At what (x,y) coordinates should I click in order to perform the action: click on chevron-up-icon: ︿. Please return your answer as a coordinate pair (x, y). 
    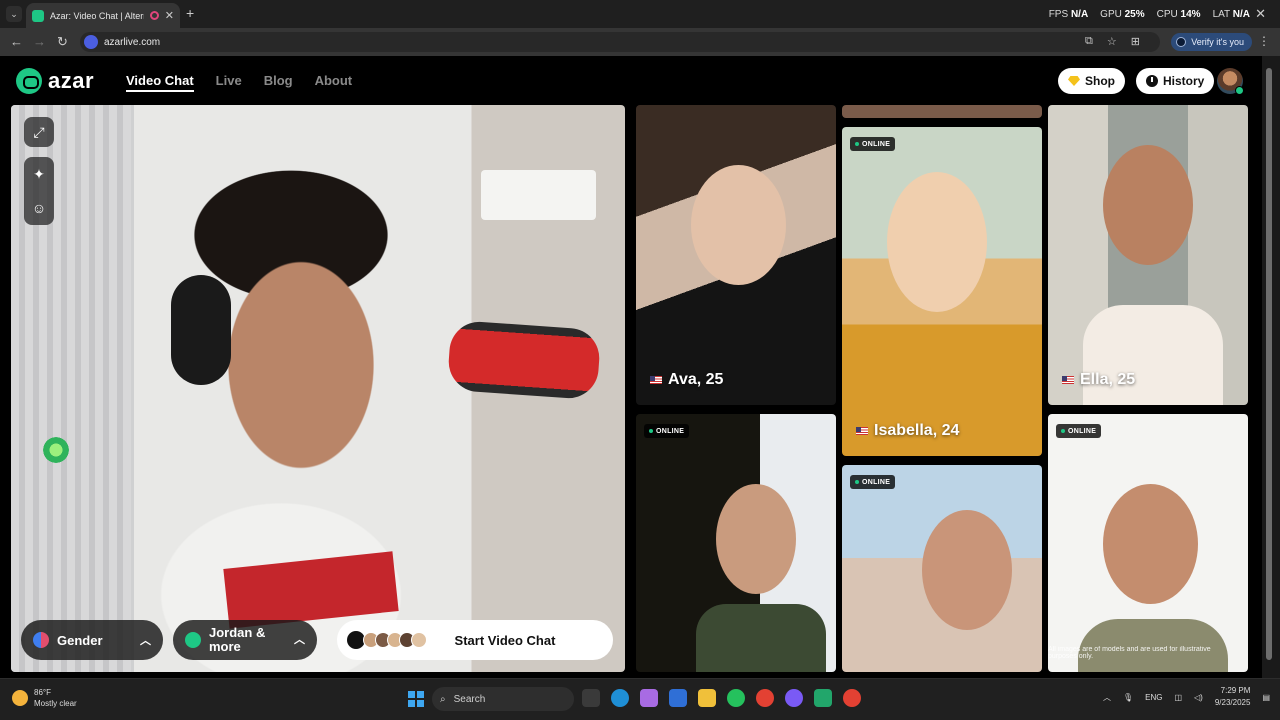
    Looking at the image, I should click on (1107, 697).